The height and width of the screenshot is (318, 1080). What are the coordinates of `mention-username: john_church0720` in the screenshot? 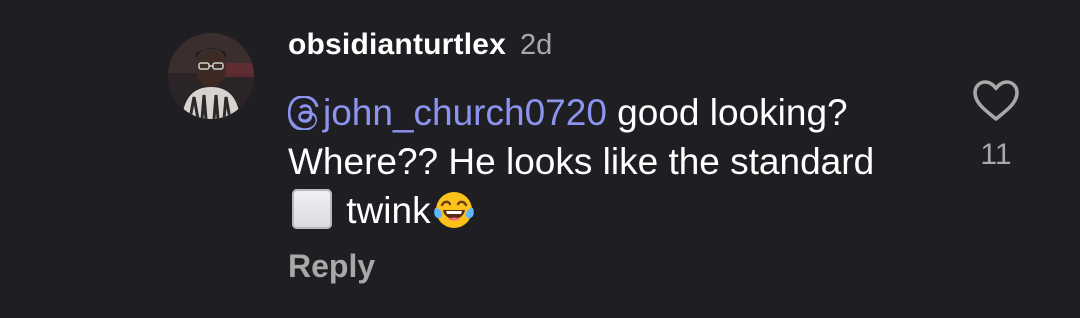 It's located at (465, 112).